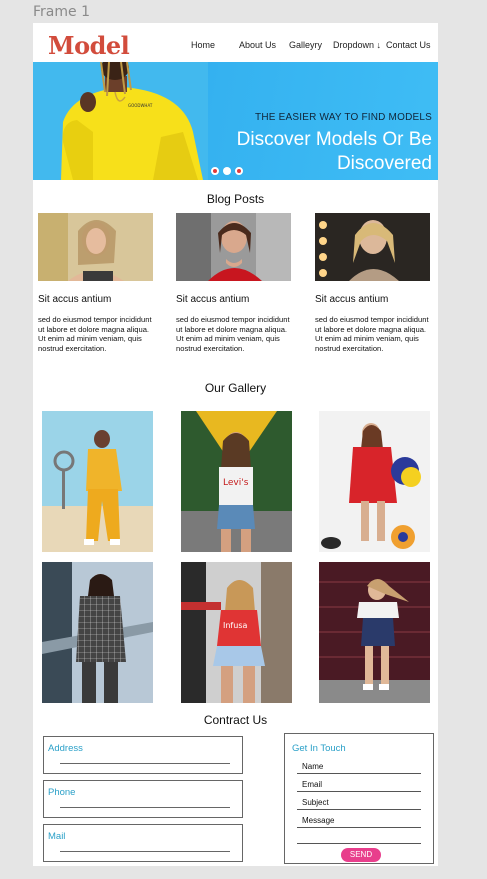 This screenshot has width=487, height=879. I want to click on nav-contact-us: Contact Us, so click(408, 45).